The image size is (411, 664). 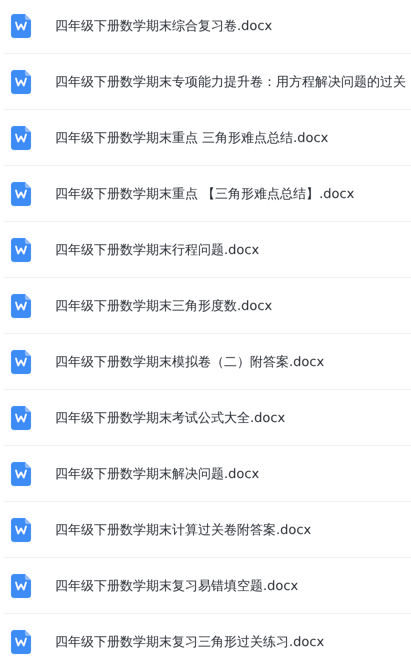 I want to click on file-name: 四年级下册数学期末考试公式大全.docx, so click(x=170, y=417).